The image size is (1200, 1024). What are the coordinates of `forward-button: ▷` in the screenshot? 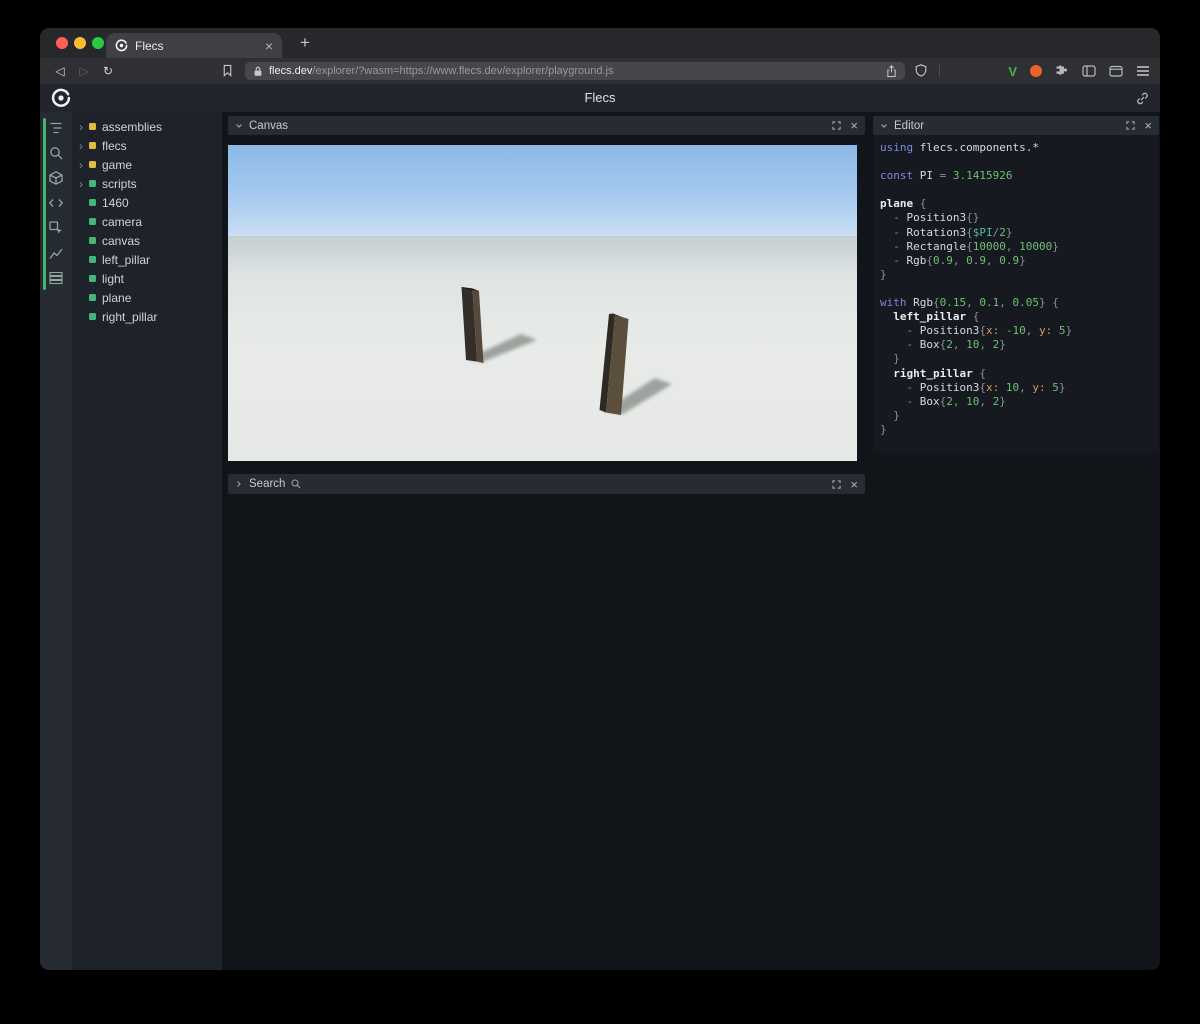 It's located at (84, 71).